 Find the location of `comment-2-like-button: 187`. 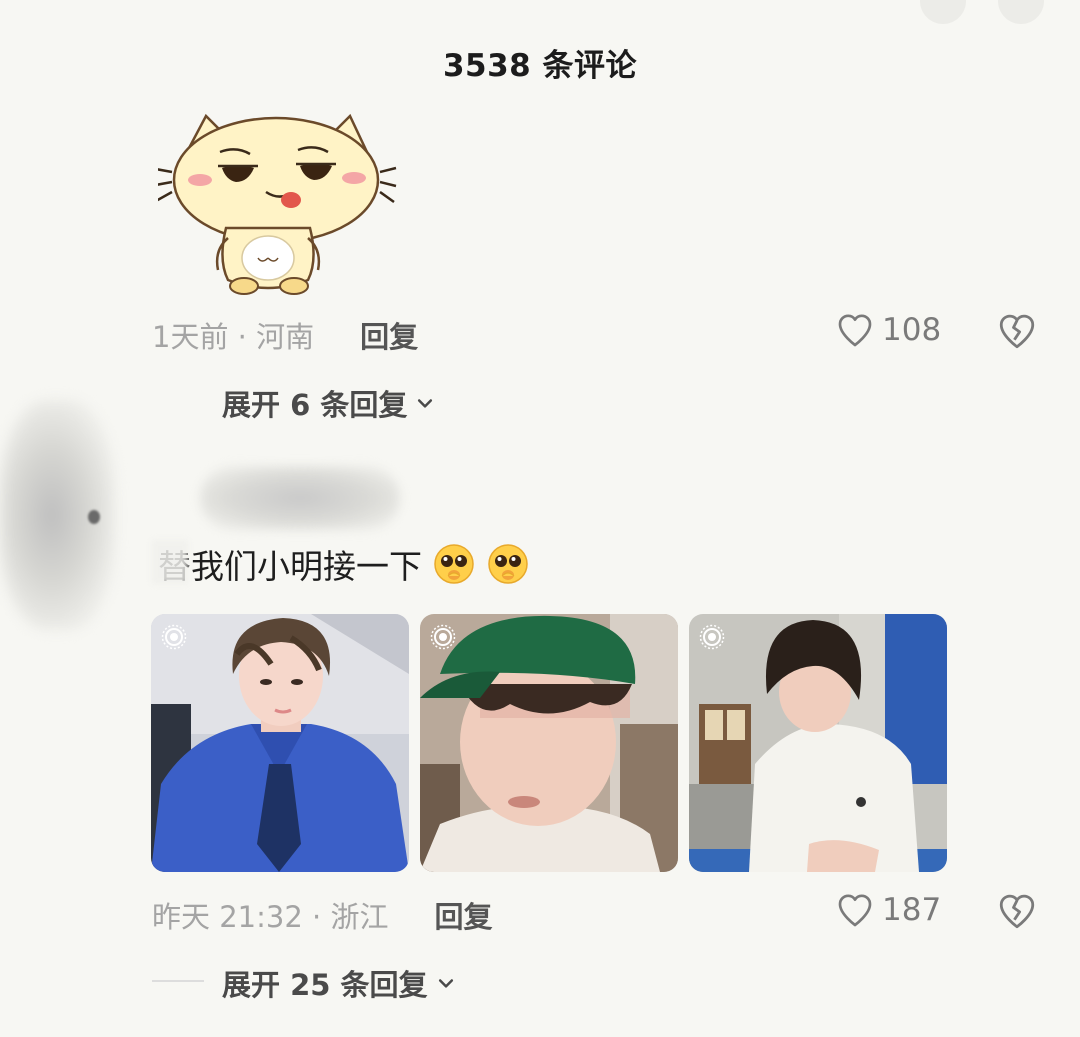

comment-2-like-button: 187 is located at coordinates (887, 910).